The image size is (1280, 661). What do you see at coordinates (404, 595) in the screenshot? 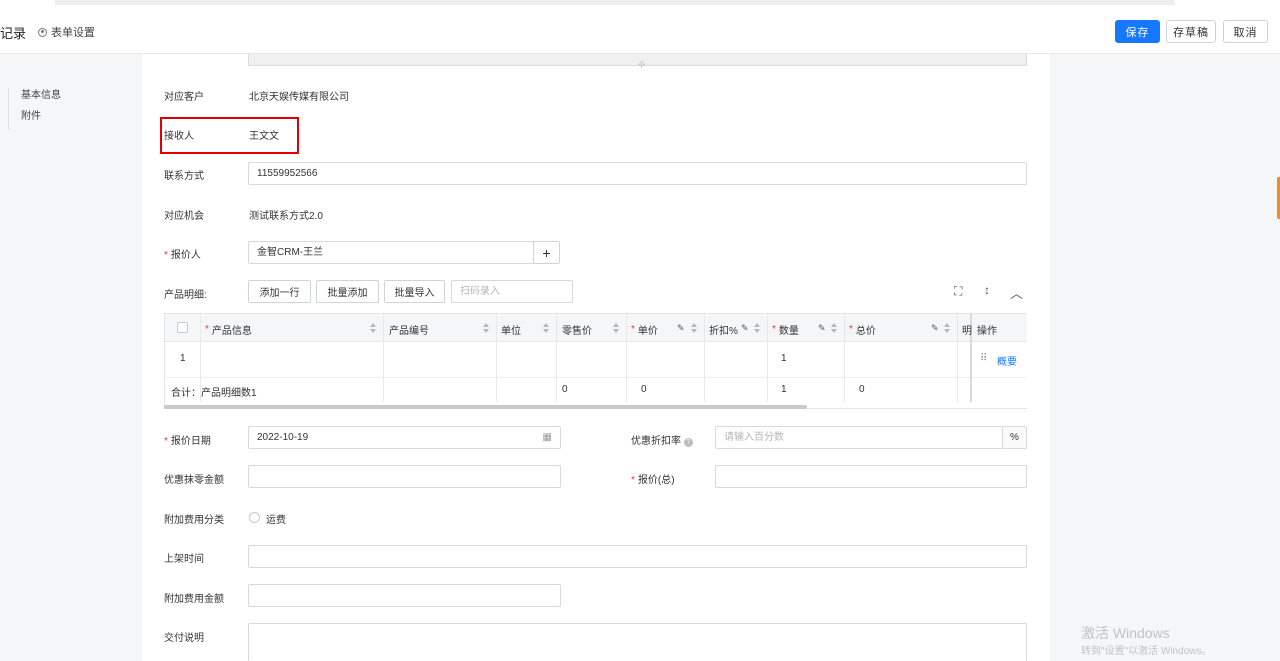
I see `extra-fee-amount-input` at bounding box center [404, 595].